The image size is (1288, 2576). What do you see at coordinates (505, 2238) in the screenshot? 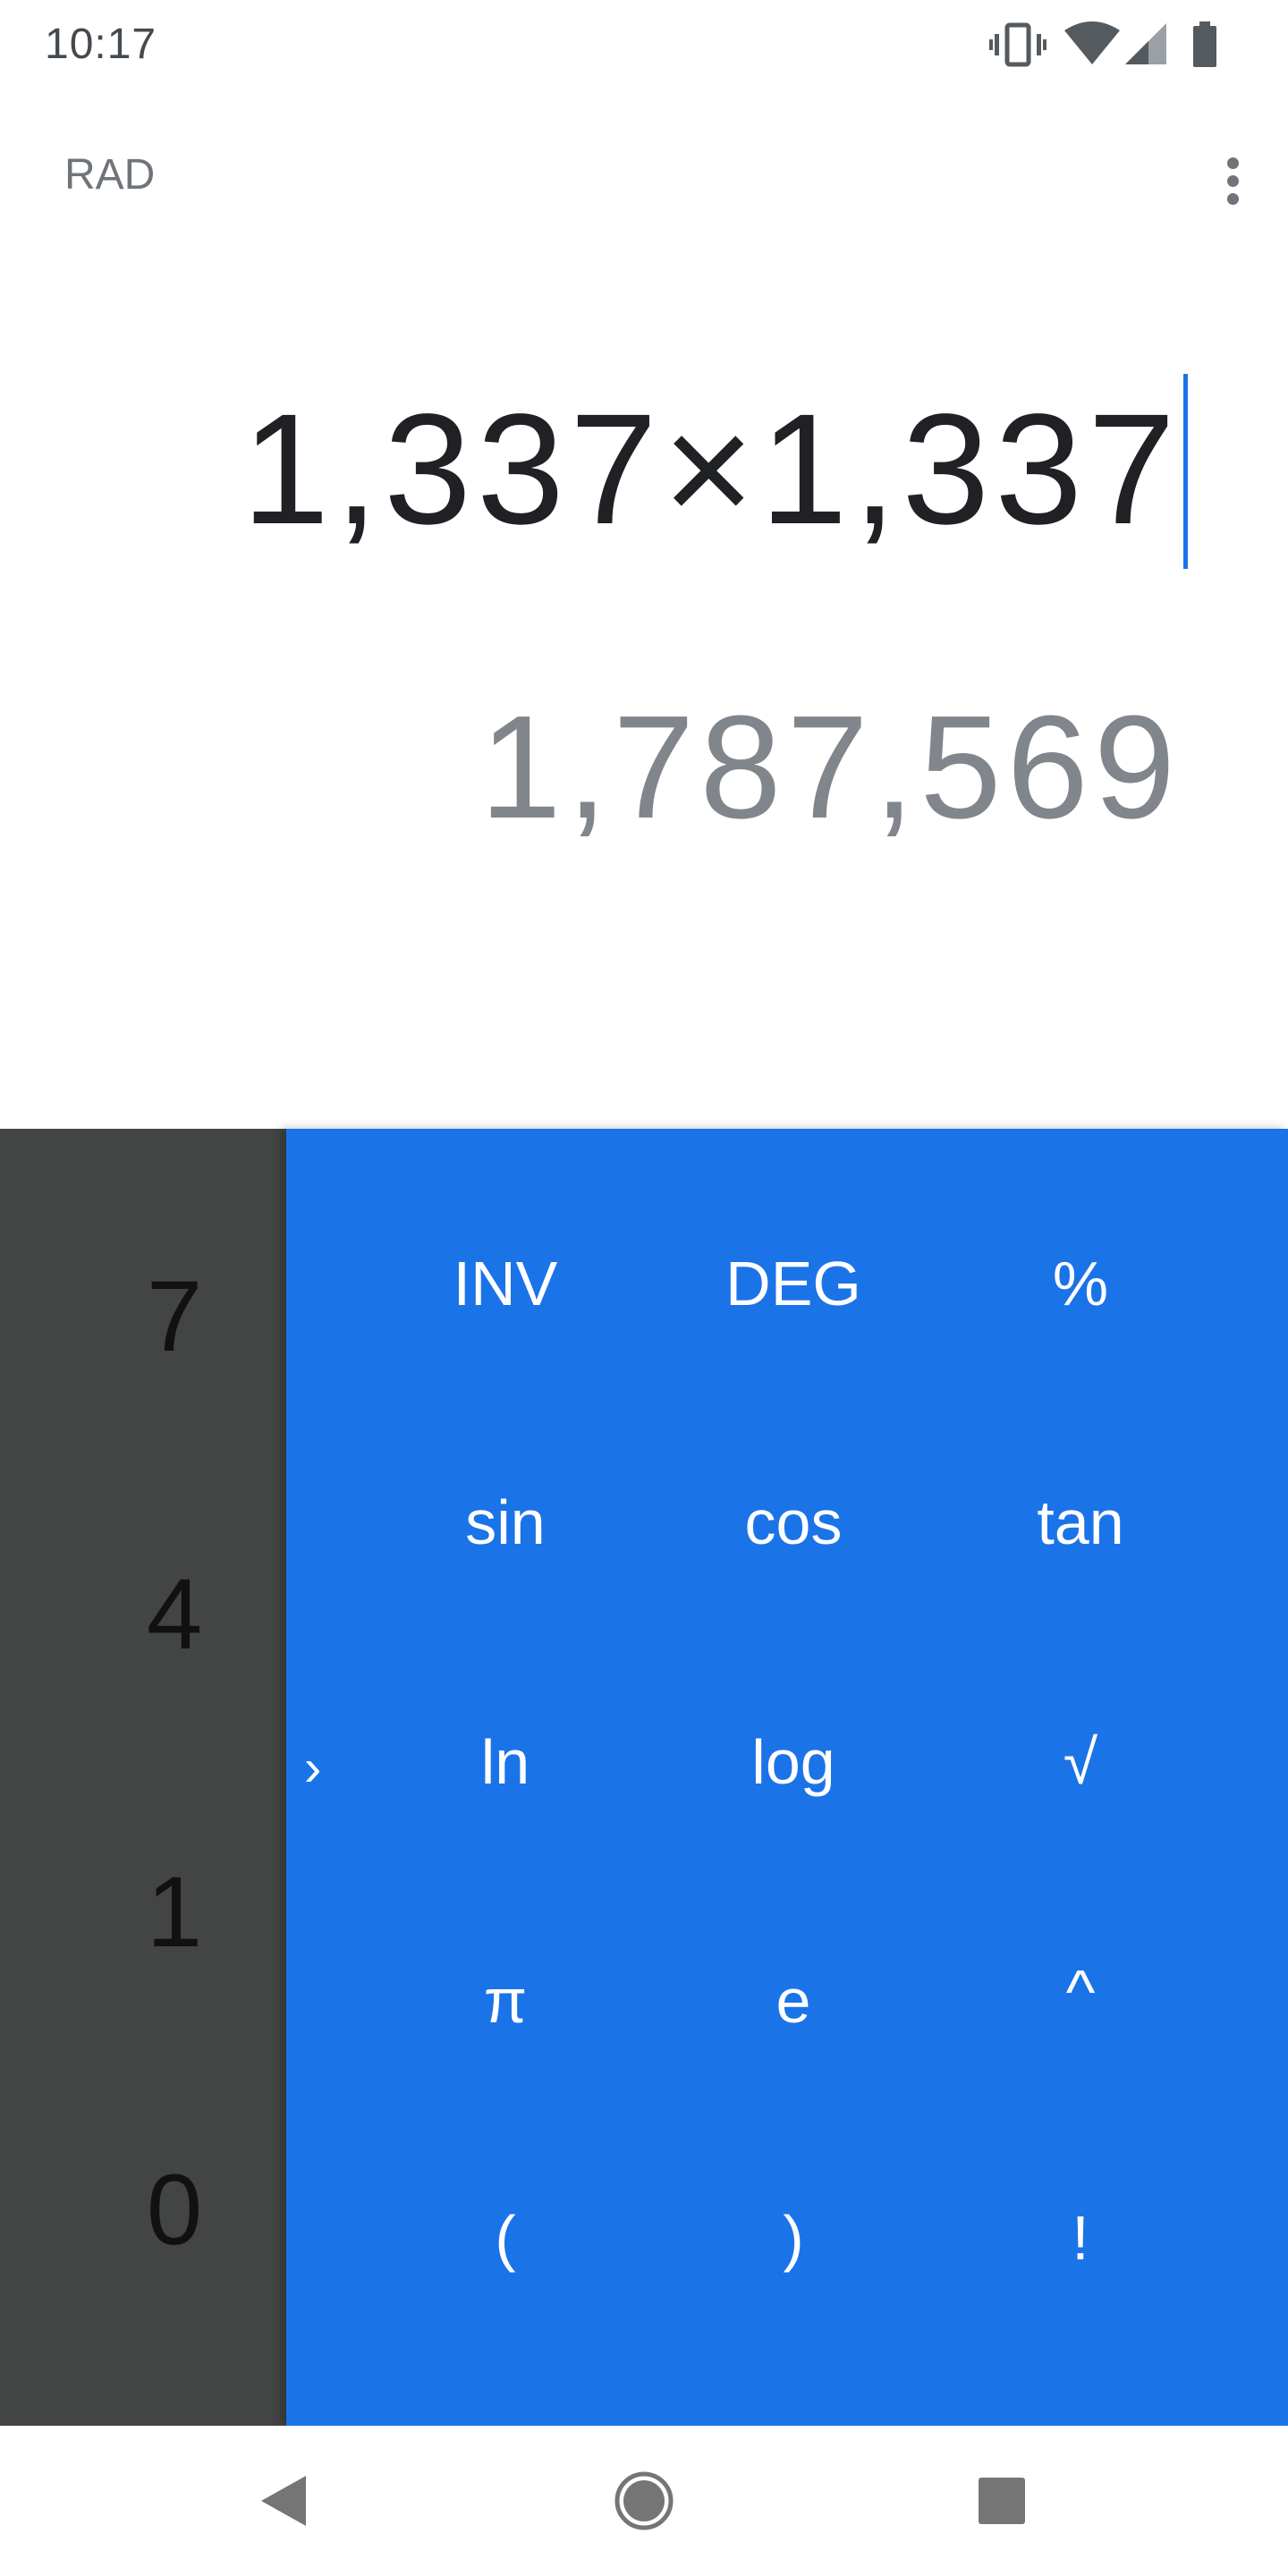
I see `open-paren-key: (` at bounding box center [505, 2238].